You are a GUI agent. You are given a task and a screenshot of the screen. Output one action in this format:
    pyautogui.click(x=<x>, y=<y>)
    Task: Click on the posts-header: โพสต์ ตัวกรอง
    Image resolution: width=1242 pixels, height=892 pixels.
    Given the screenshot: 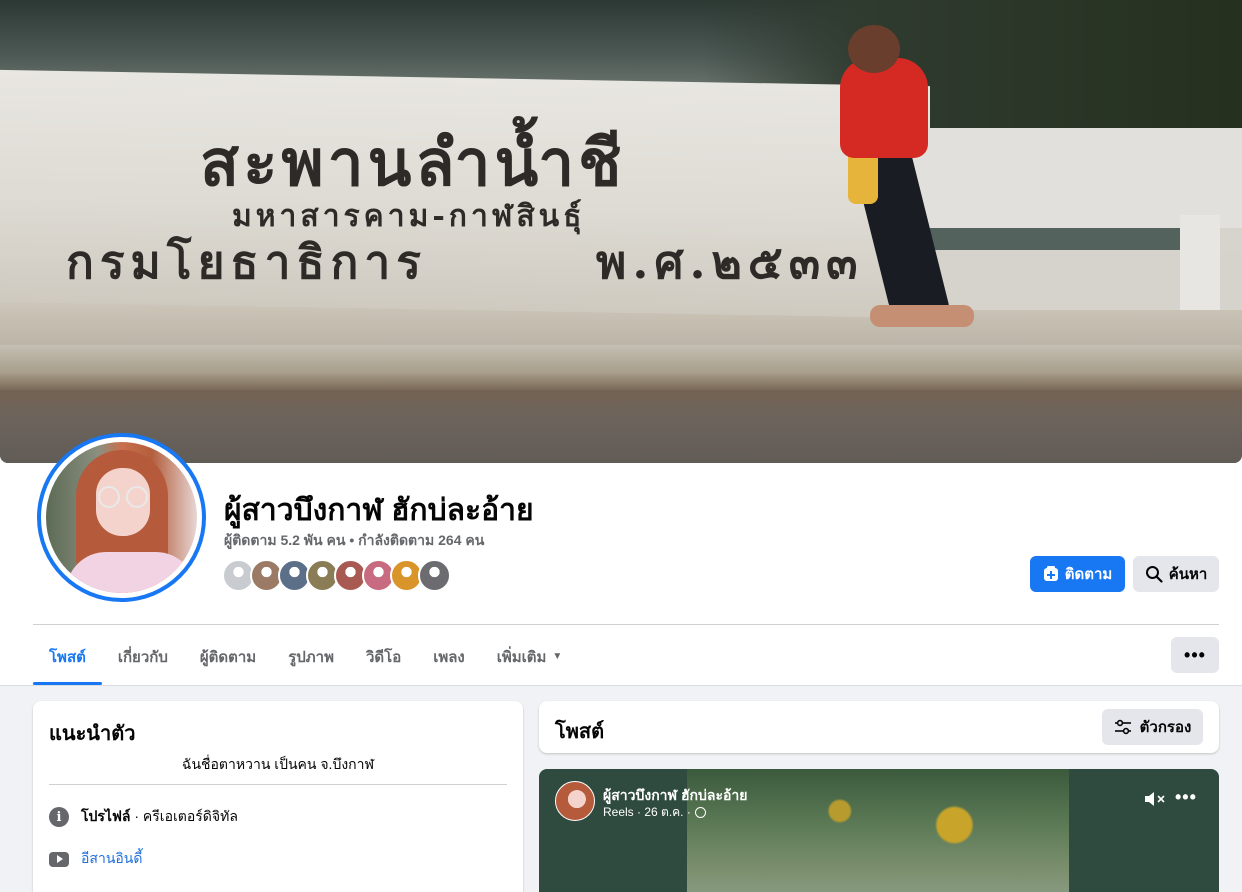 What is the action you would take?
    pyautogui.click(x=879, y=727)
    